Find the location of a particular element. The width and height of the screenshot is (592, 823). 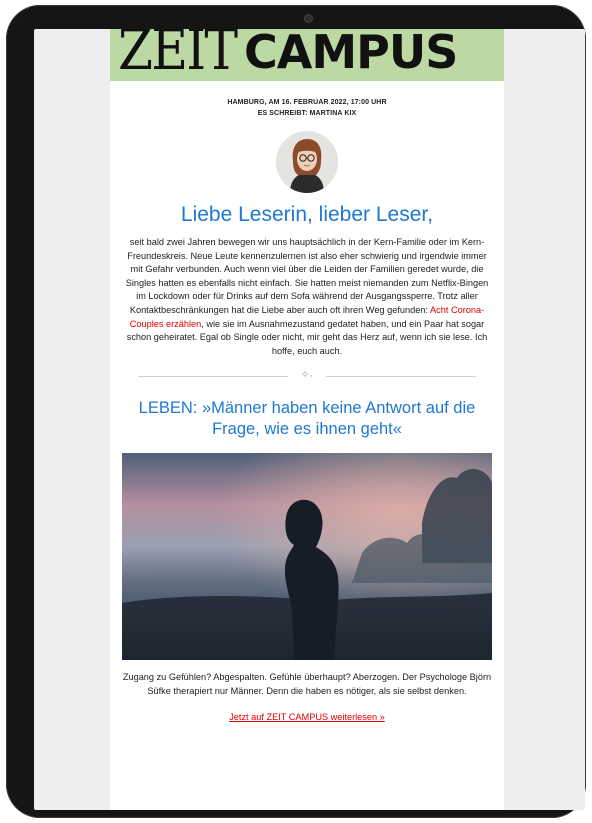

greeting-heading: Liebe Leserin, lieber Leser, is located at coordinates (307, 214).